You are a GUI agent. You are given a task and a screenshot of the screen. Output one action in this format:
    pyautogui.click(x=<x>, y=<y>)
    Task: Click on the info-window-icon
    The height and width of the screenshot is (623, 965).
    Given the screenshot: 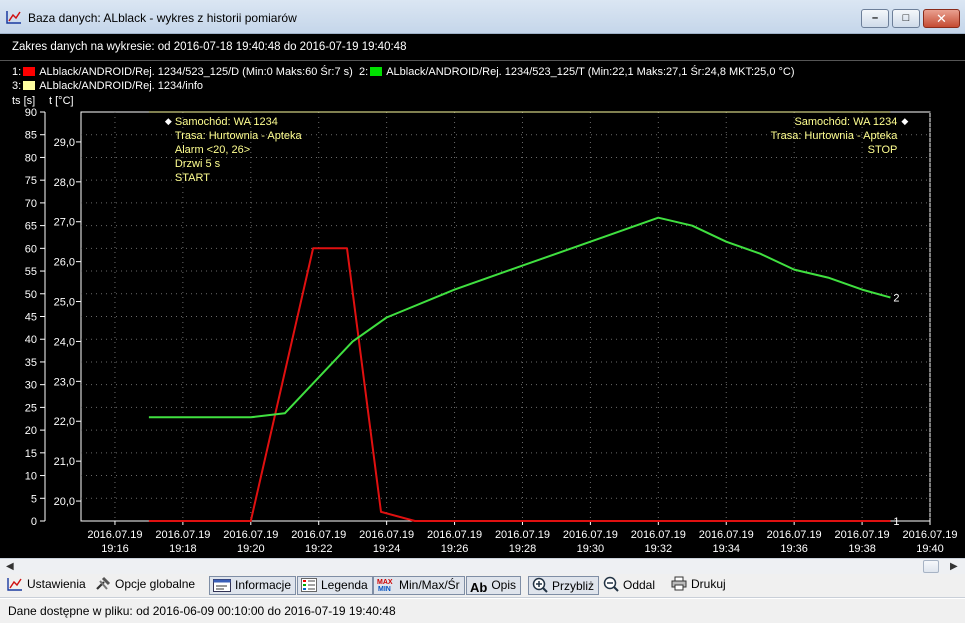 What is the action you would take?
    pyautogui.click(x=222, y=585)
    